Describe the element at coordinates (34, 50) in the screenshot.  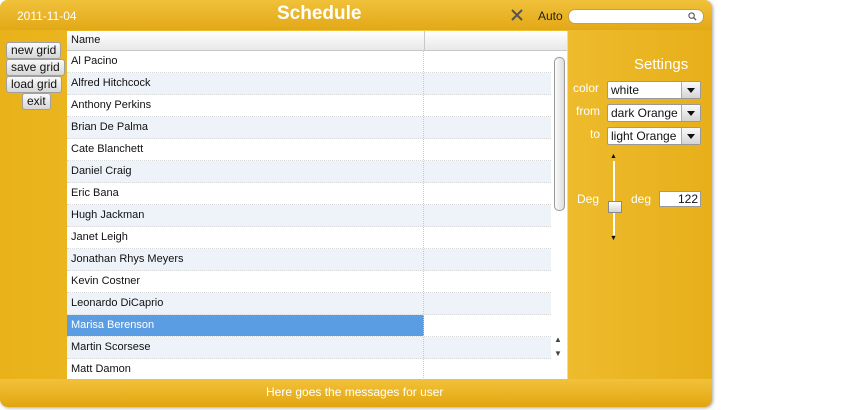
I see `new-grid-button: new grid` at that location.